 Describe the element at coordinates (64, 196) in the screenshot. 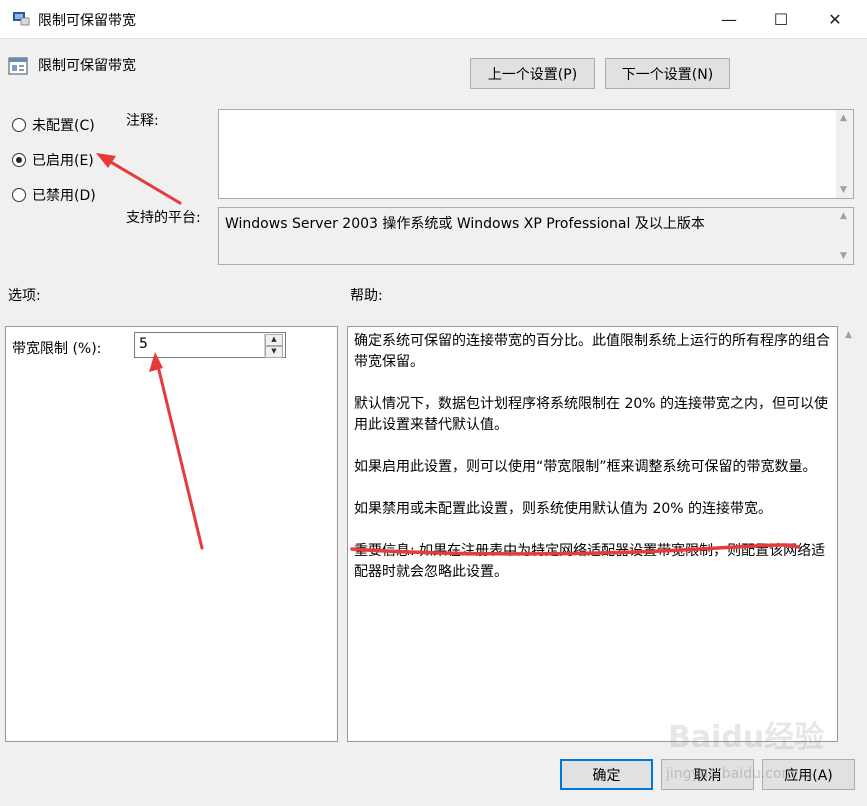

I see `radio-label: 已禁用(D)` at that location.